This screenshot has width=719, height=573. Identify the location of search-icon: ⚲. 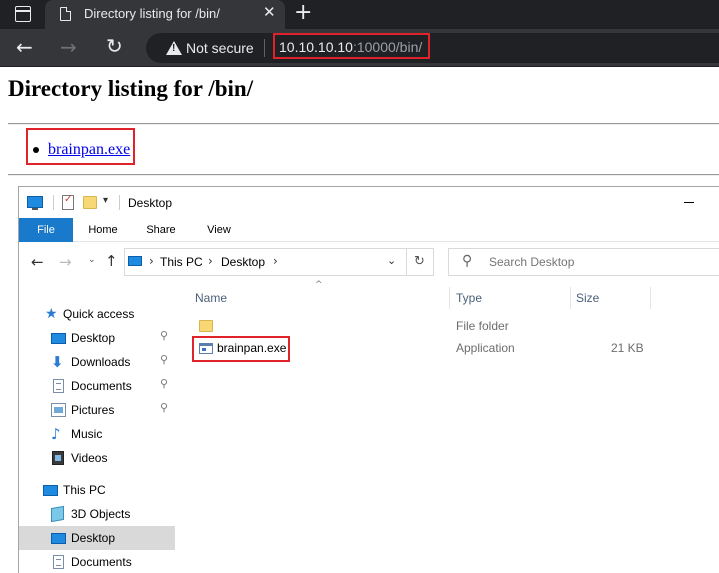
(467, 261).